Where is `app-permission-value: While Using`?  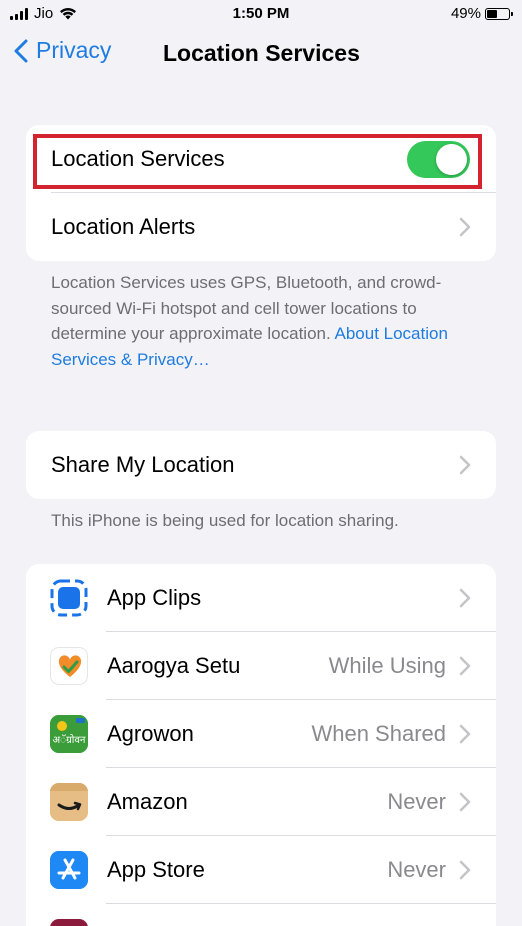 app-permission-value: While Using is located at coordinates (387, 665).